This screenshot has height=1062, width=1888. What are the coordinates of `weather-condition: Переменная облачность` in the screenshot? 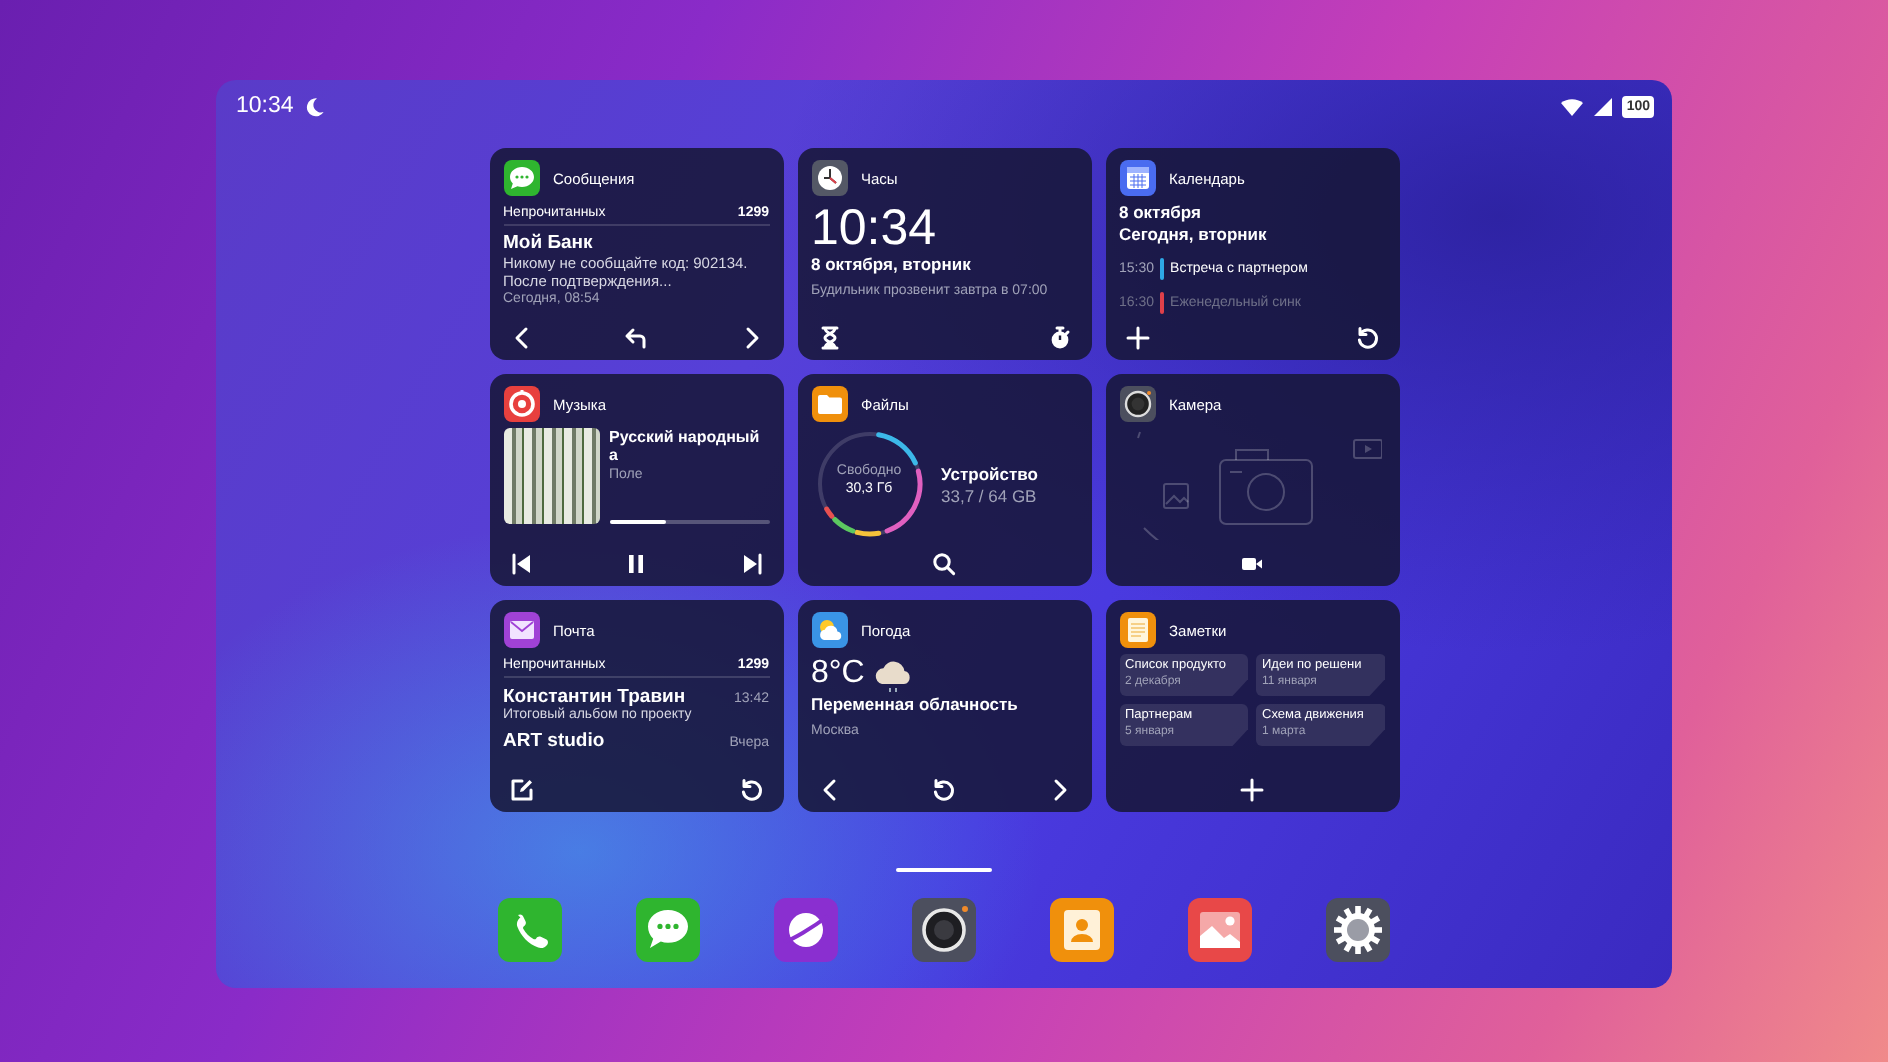 It's located at (915, 705).